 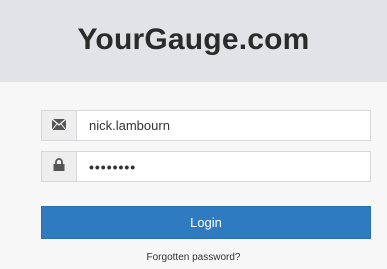 I want to click on username-addon, so click(x=59, y=125).